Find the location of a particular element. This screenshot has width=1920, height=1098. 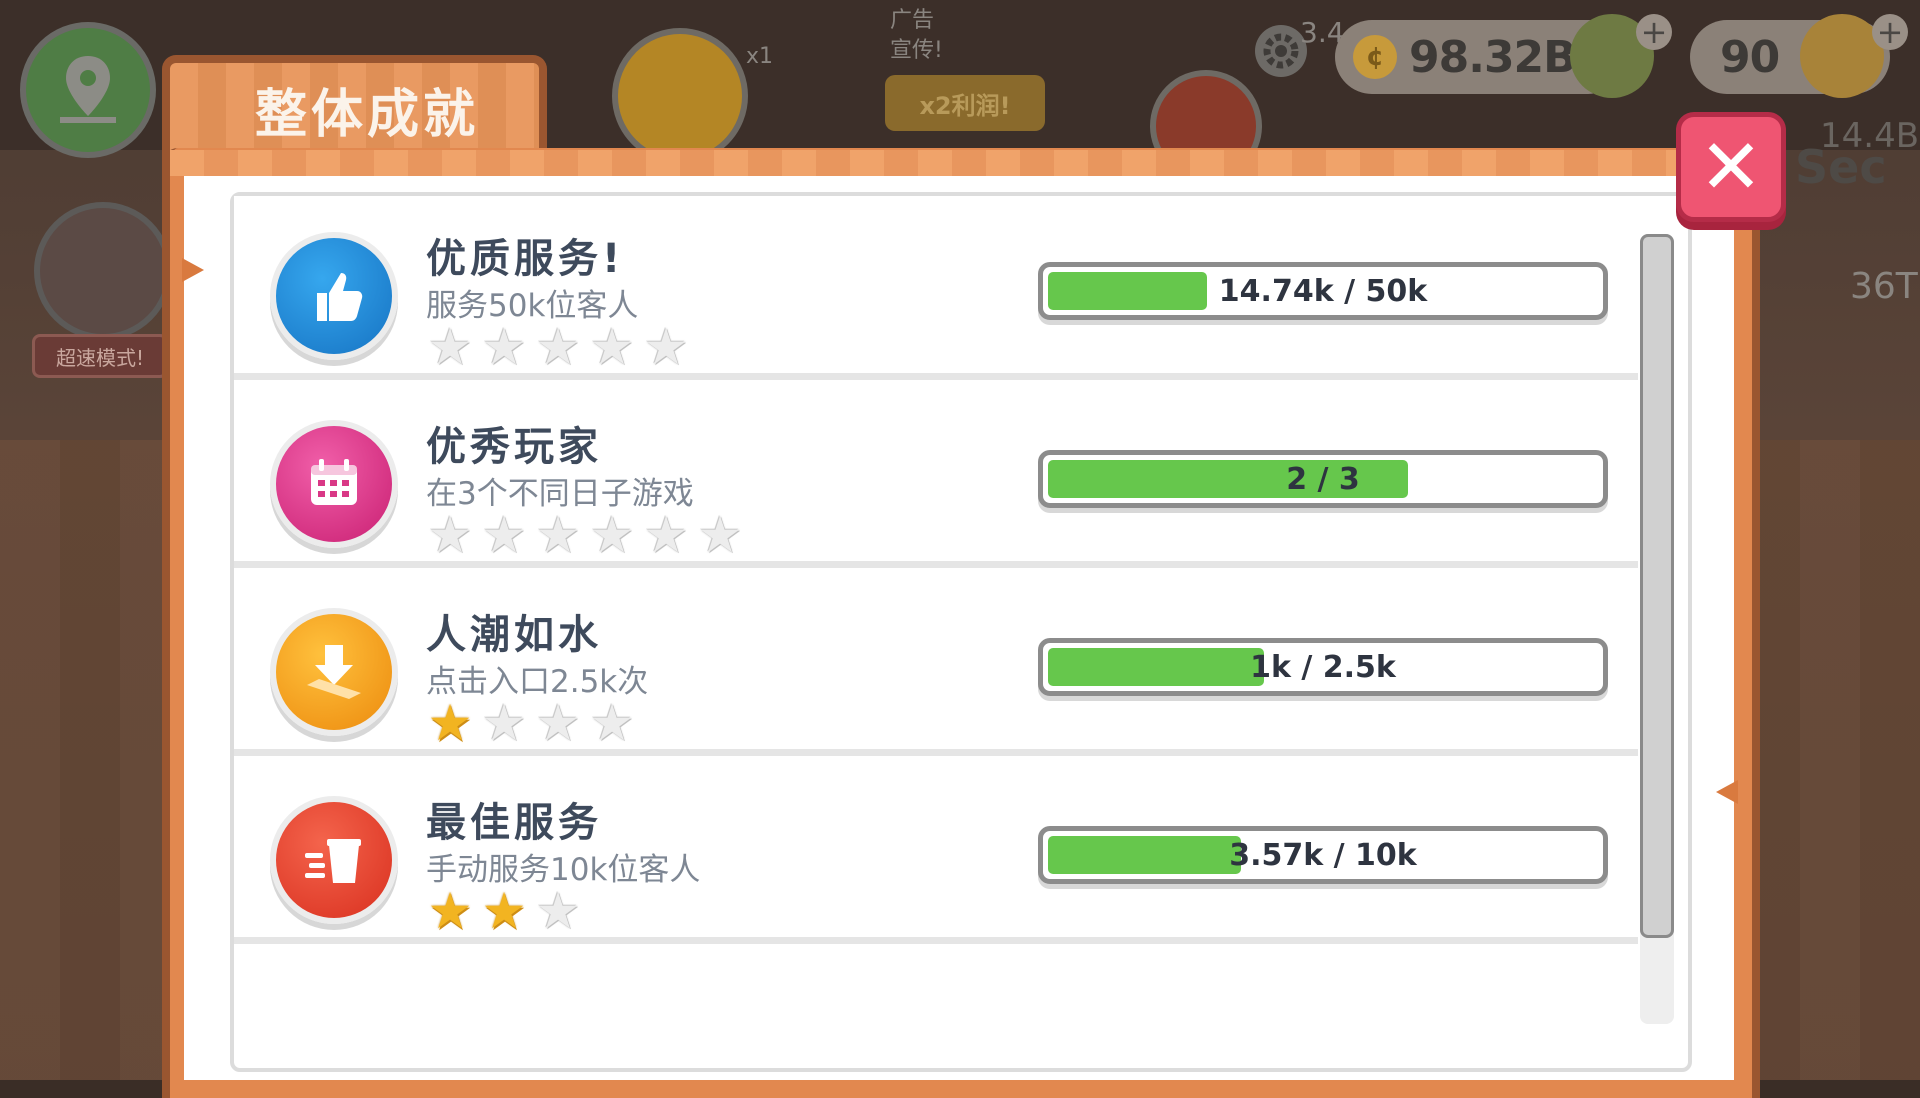

achievement-name: 优秀玩家 is located at coordinates (514, 447).